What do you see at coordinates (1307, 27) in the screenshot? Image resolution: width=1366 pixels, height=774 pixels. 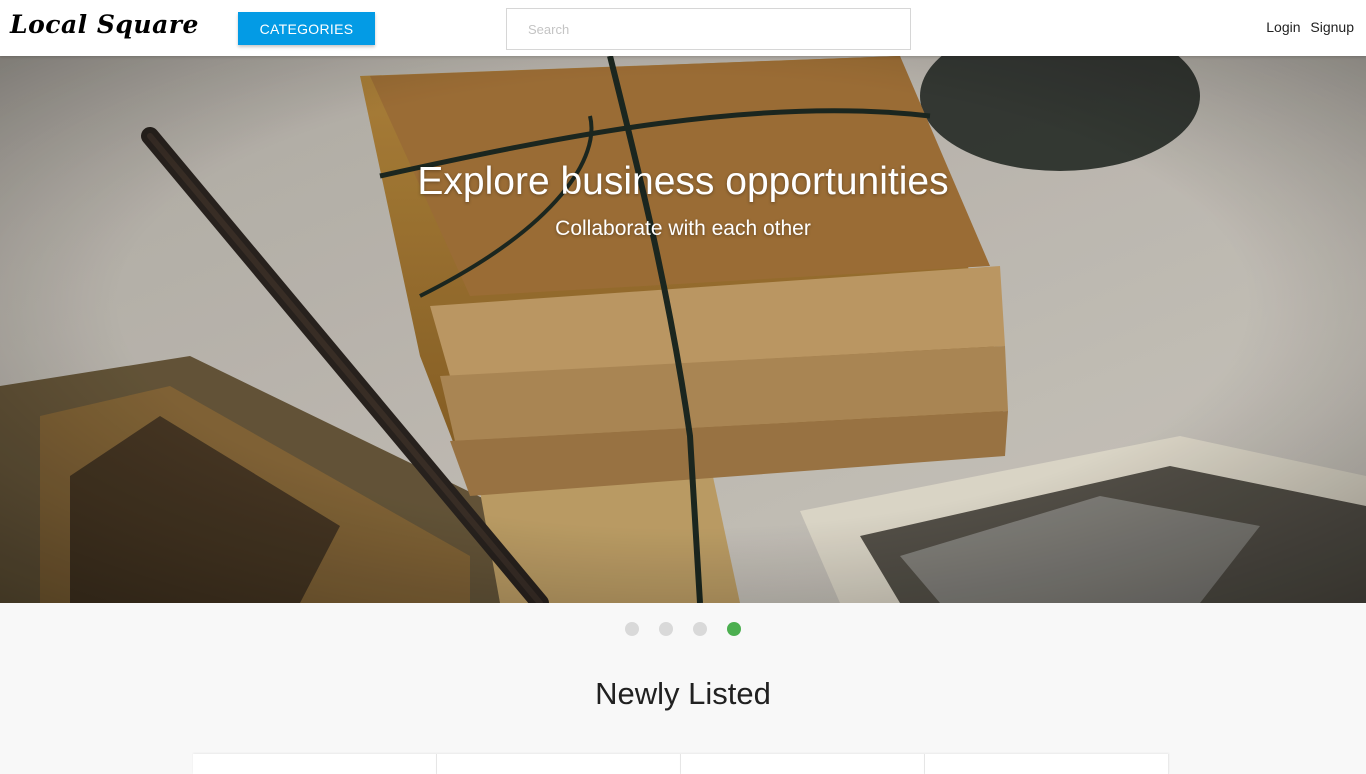 I see `auth-links: Login Signup` at bounding box center [1307, 27].